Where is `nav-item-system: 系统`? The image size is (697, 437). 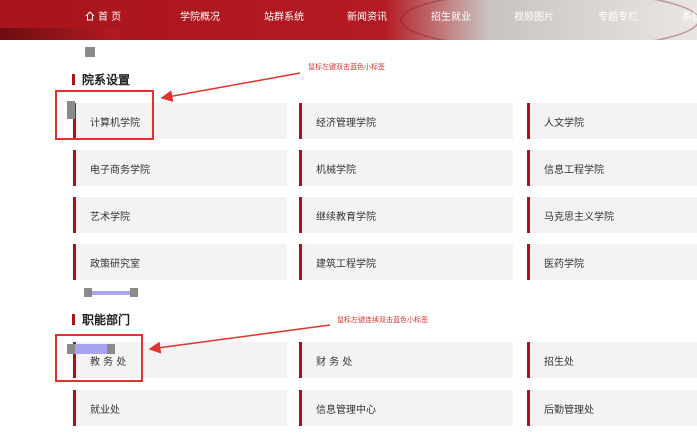
nav-item-system: 系统 is located at coordinates (689, 15).